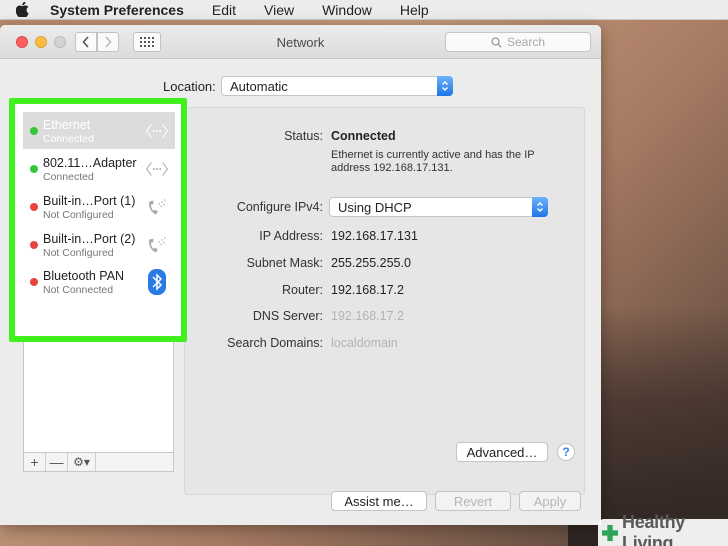  What do you see at coordinates (82, 462) in the screenshot?
I see `service-actions-gear-button: ⚙▾` at bounding box center [82, 462].